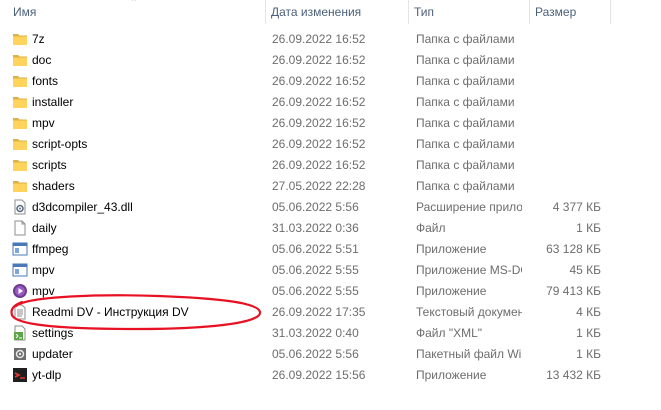  Describe the element at coordinates (469, 12) in the screenshot. I see `column-header-type: Тип` at that location.